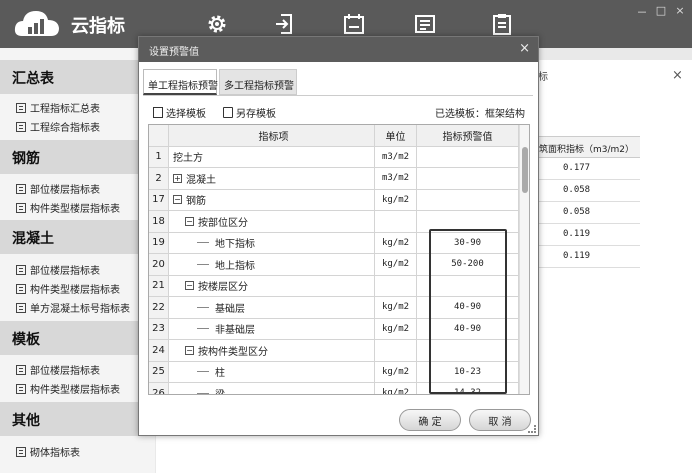 Image resolution: width=692 pixels, height=473 pixels. Describe the element at coordinates (73, 307) in the screenshot. I see `sidebar-item-concrete-grade: 单方混凝土标号指标表` at that location.